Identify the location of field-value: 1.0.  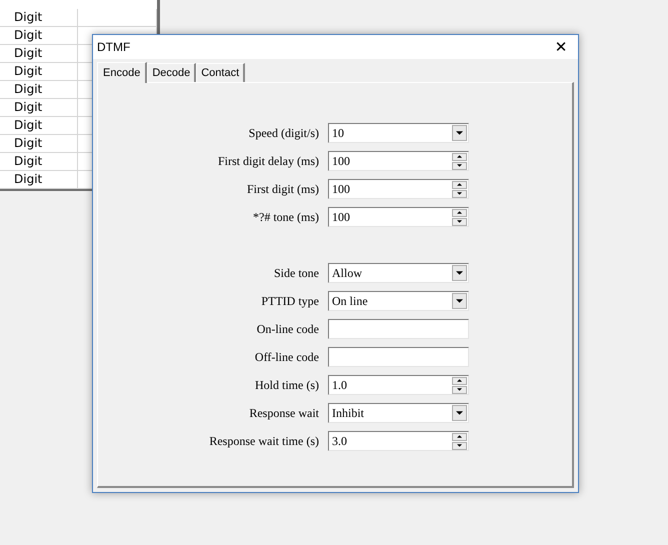
(339, 385).